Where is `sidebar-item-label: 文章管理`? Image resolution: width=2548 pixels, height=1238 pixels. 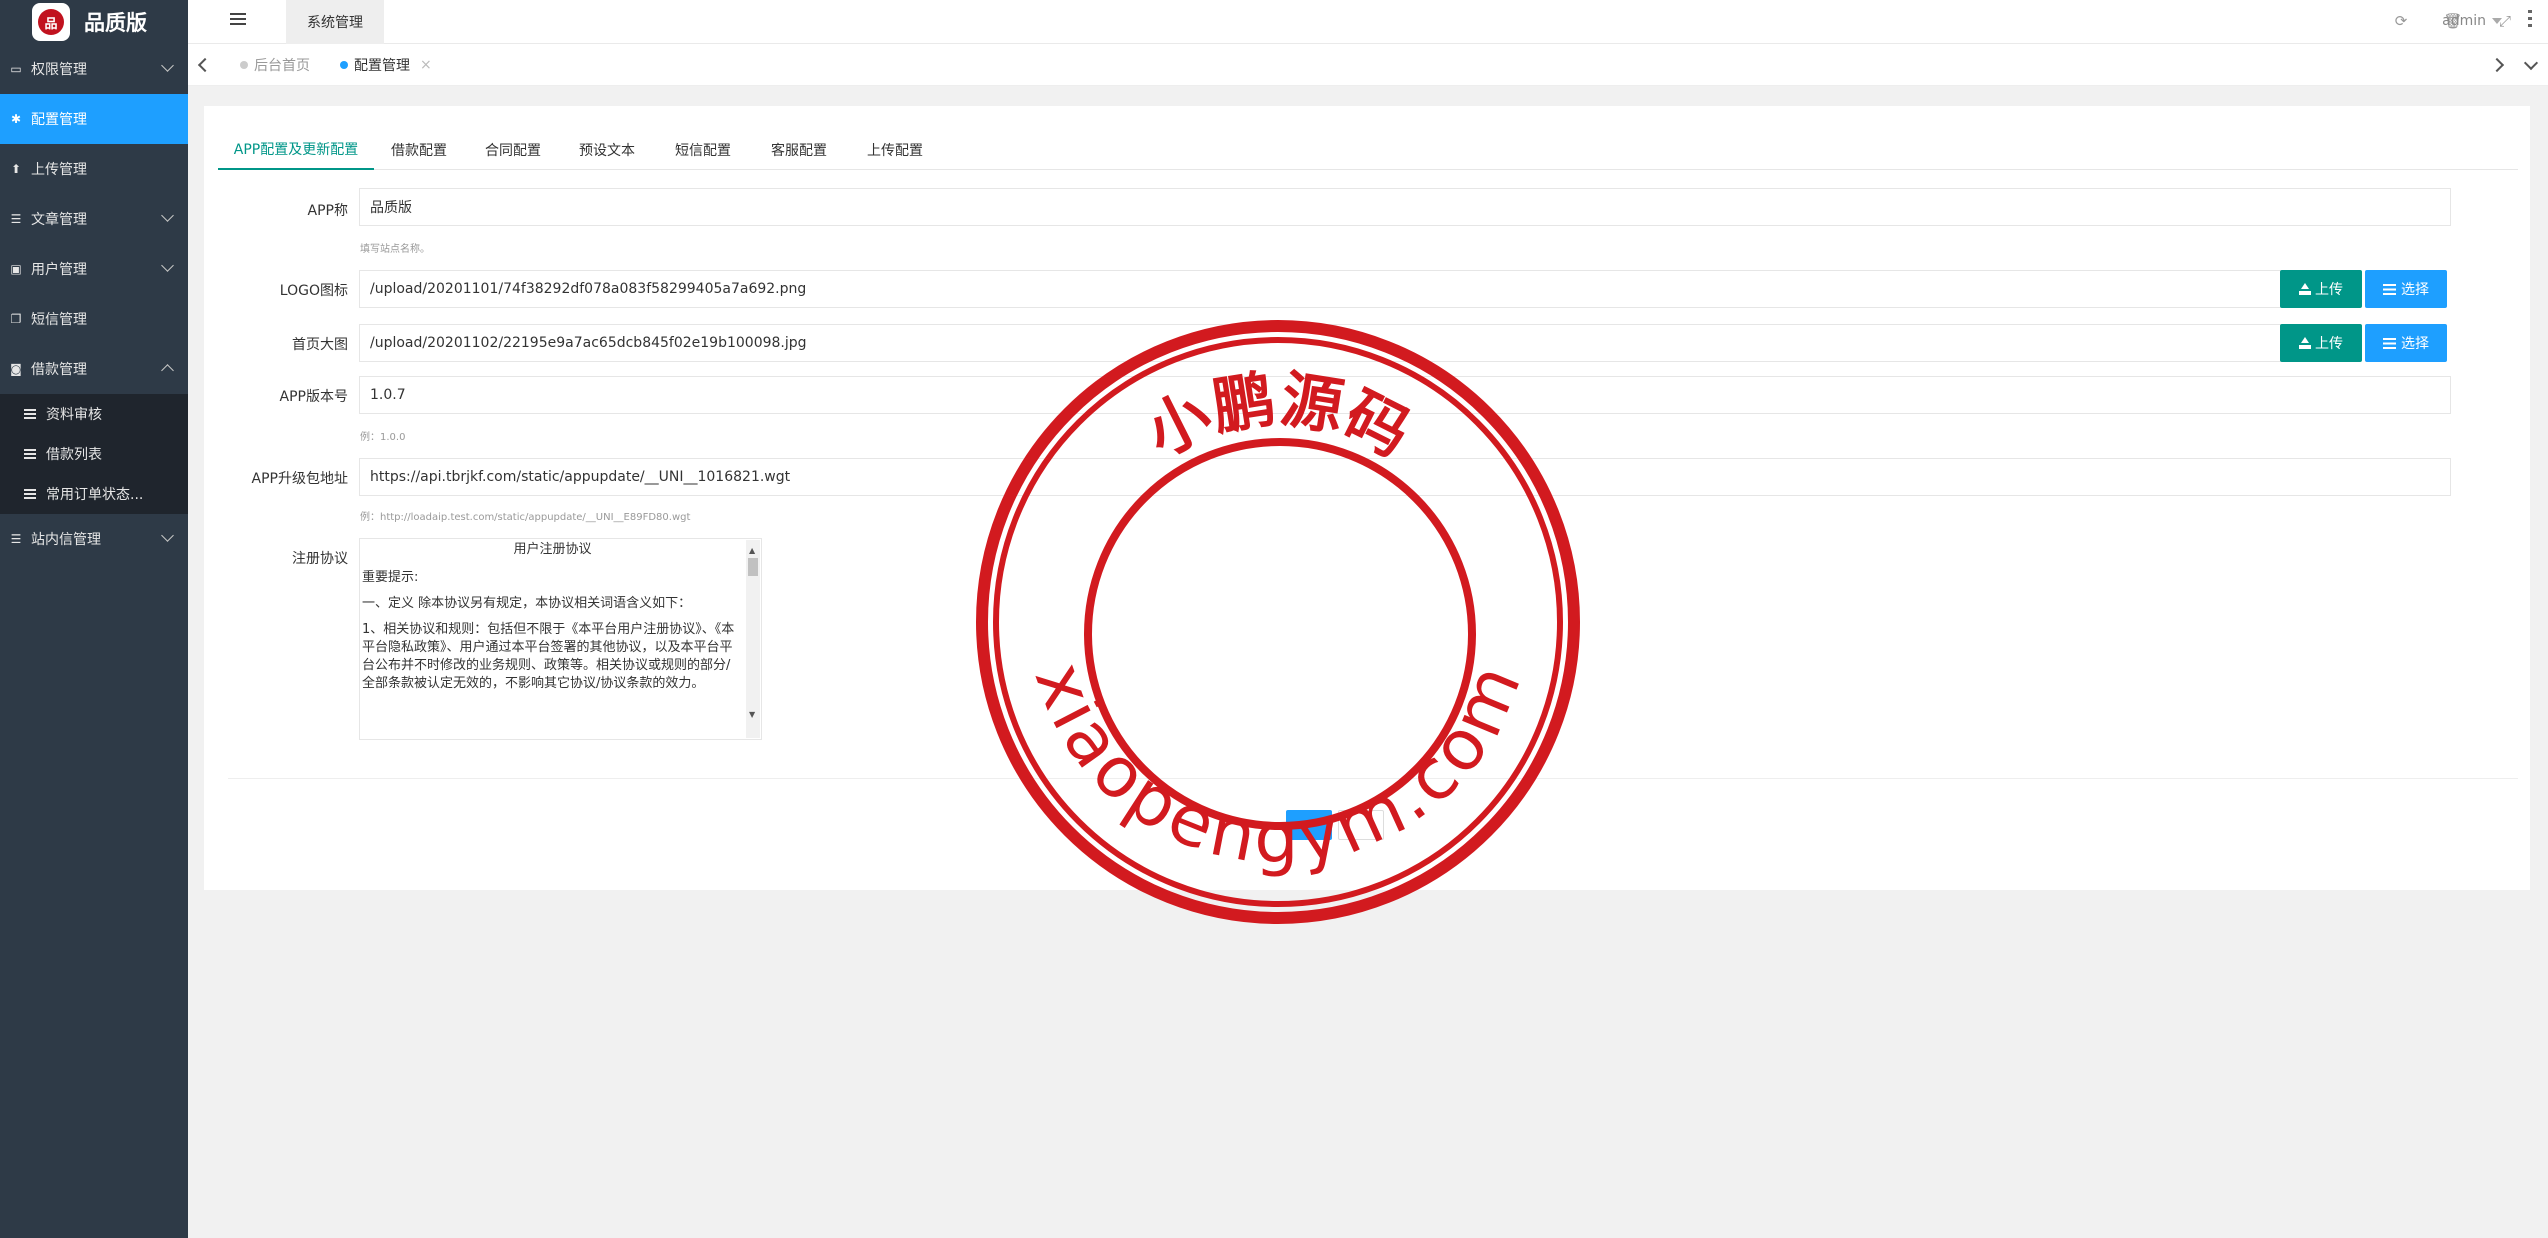
sidebar-item-label: 文章管理 is located at coordinates (59, 220).